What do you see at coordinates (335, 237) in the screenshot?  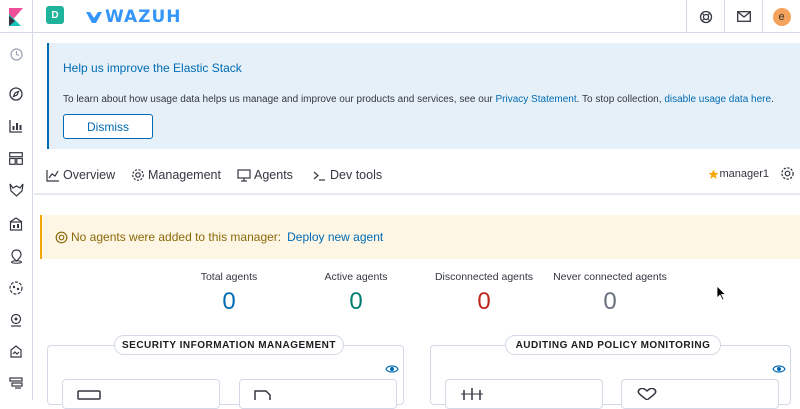 I see `deploy-new-agent-link: Deploy new agent` at bounding box center [335, 237].